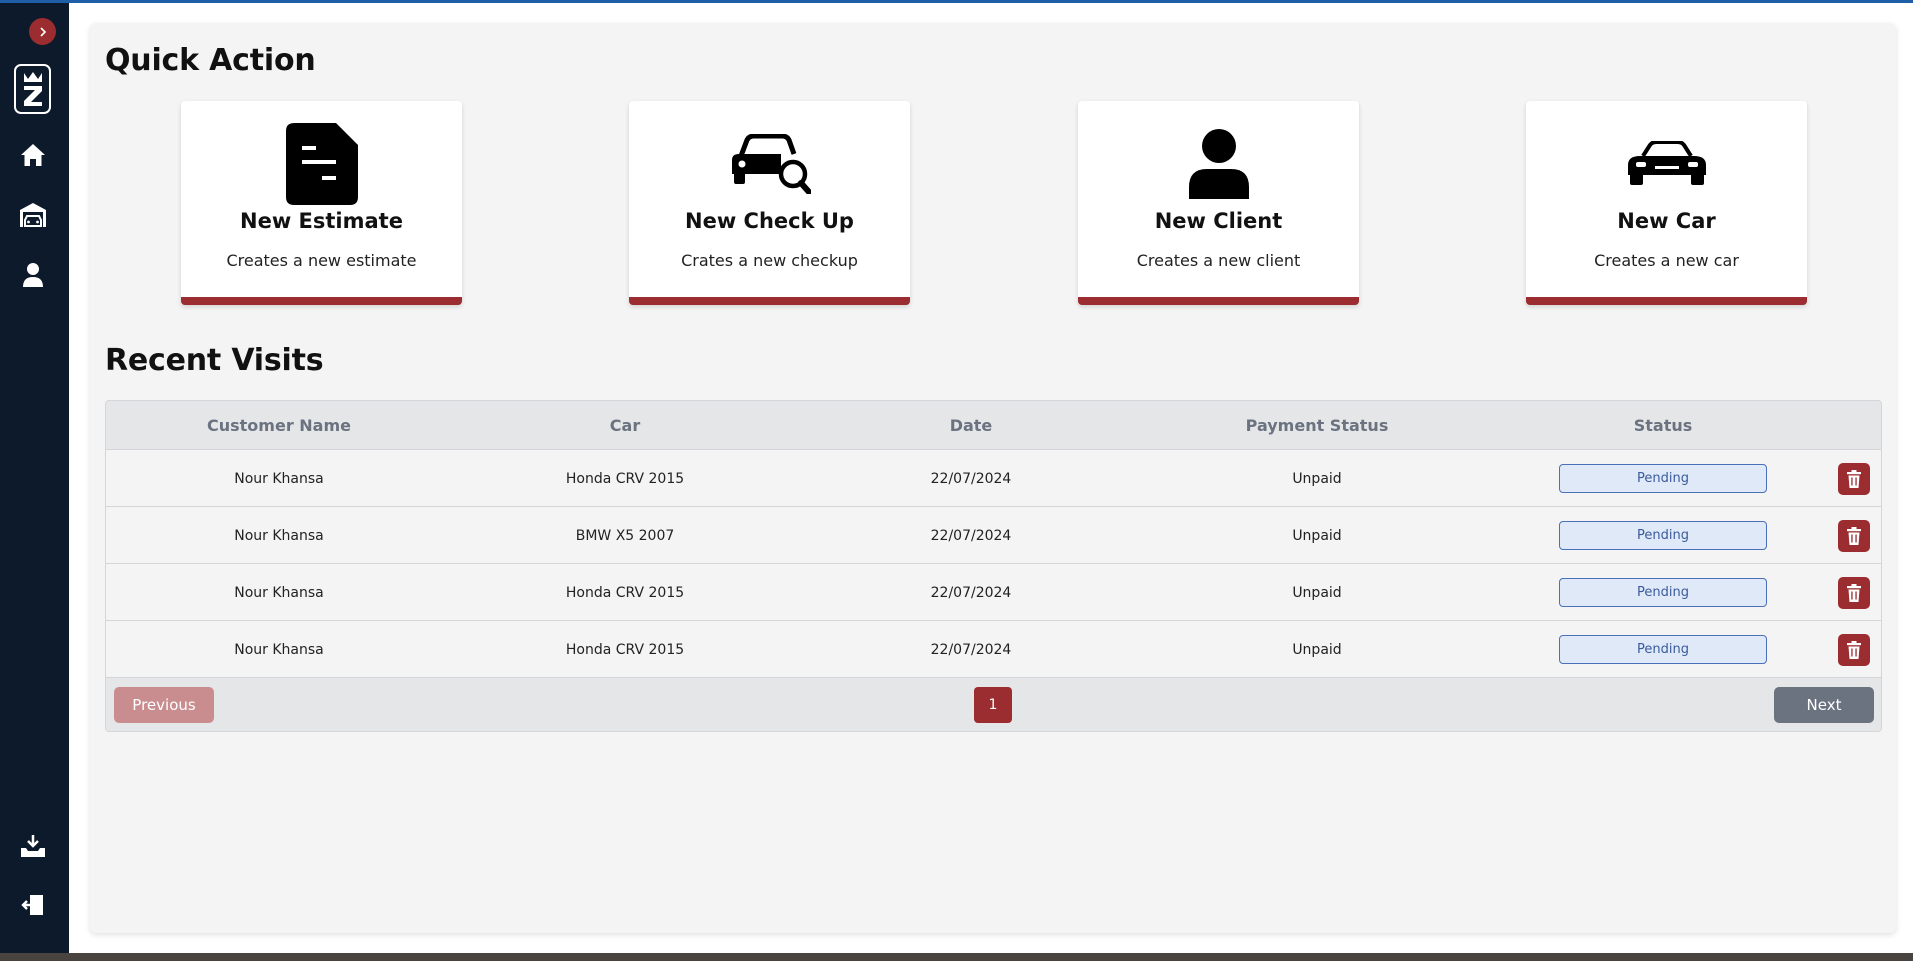  I want to click on taskbar-strip, so click(956, 957).